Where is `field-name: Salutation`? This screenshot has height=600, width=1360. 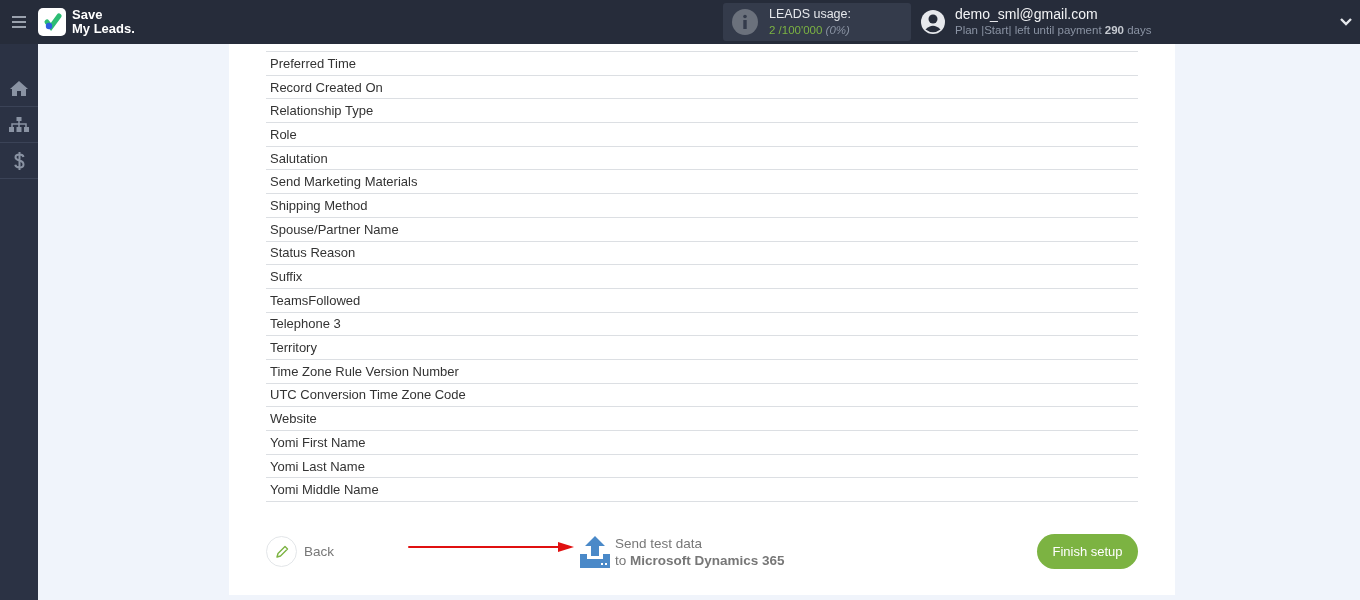
field-name: Salutation is located at coordinates (299, 158).